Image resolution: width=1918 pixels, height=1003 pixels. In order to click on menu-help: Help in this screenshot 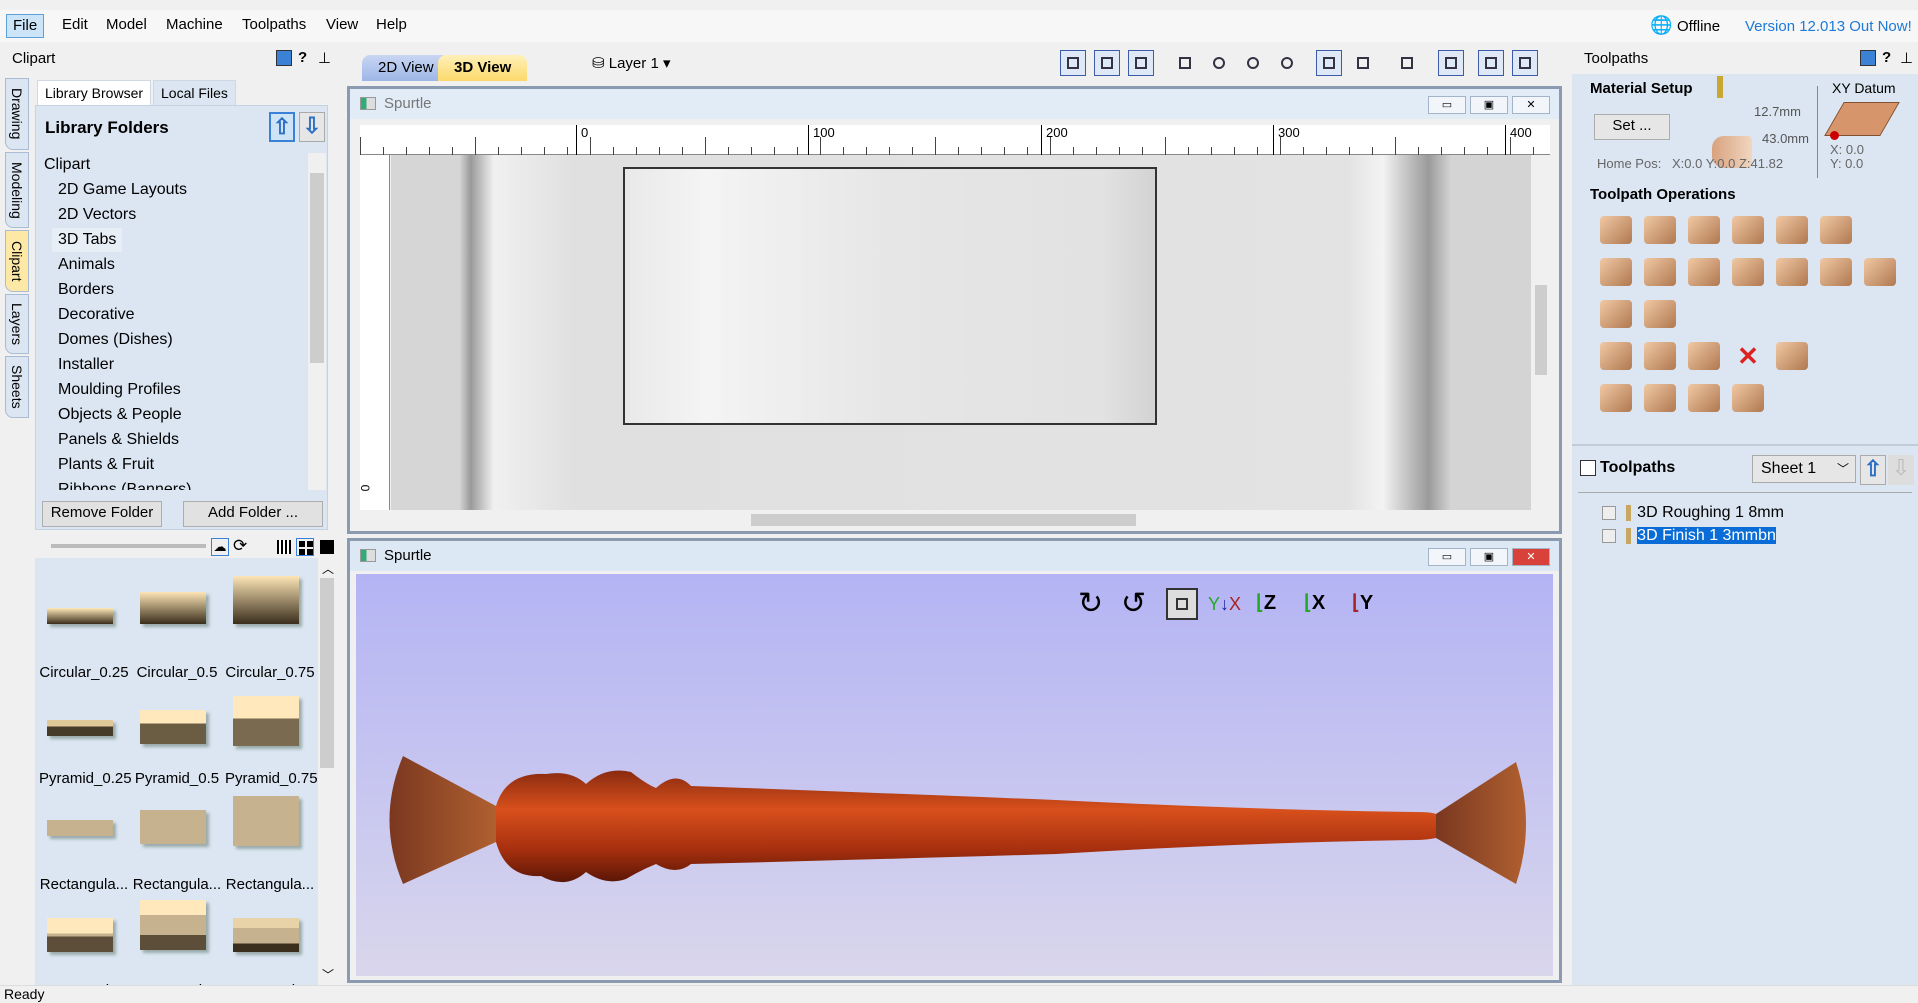, I will do `click(391, 26)`.